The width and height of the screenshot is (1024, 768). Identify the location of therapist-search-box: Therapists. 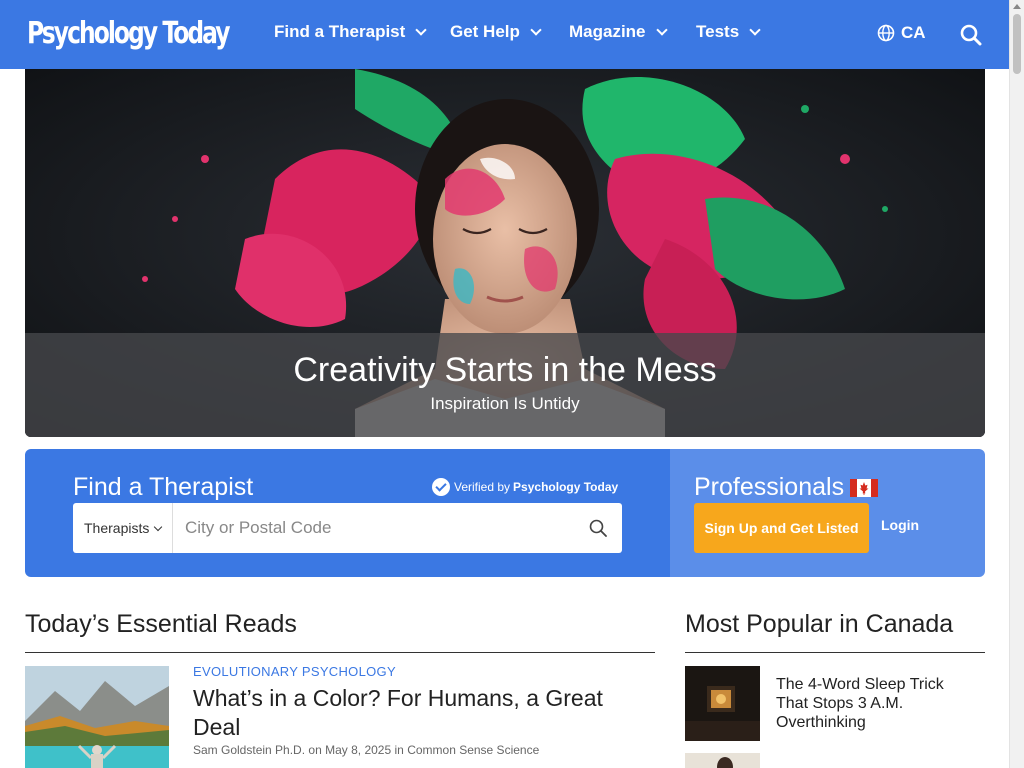
(347, 528).